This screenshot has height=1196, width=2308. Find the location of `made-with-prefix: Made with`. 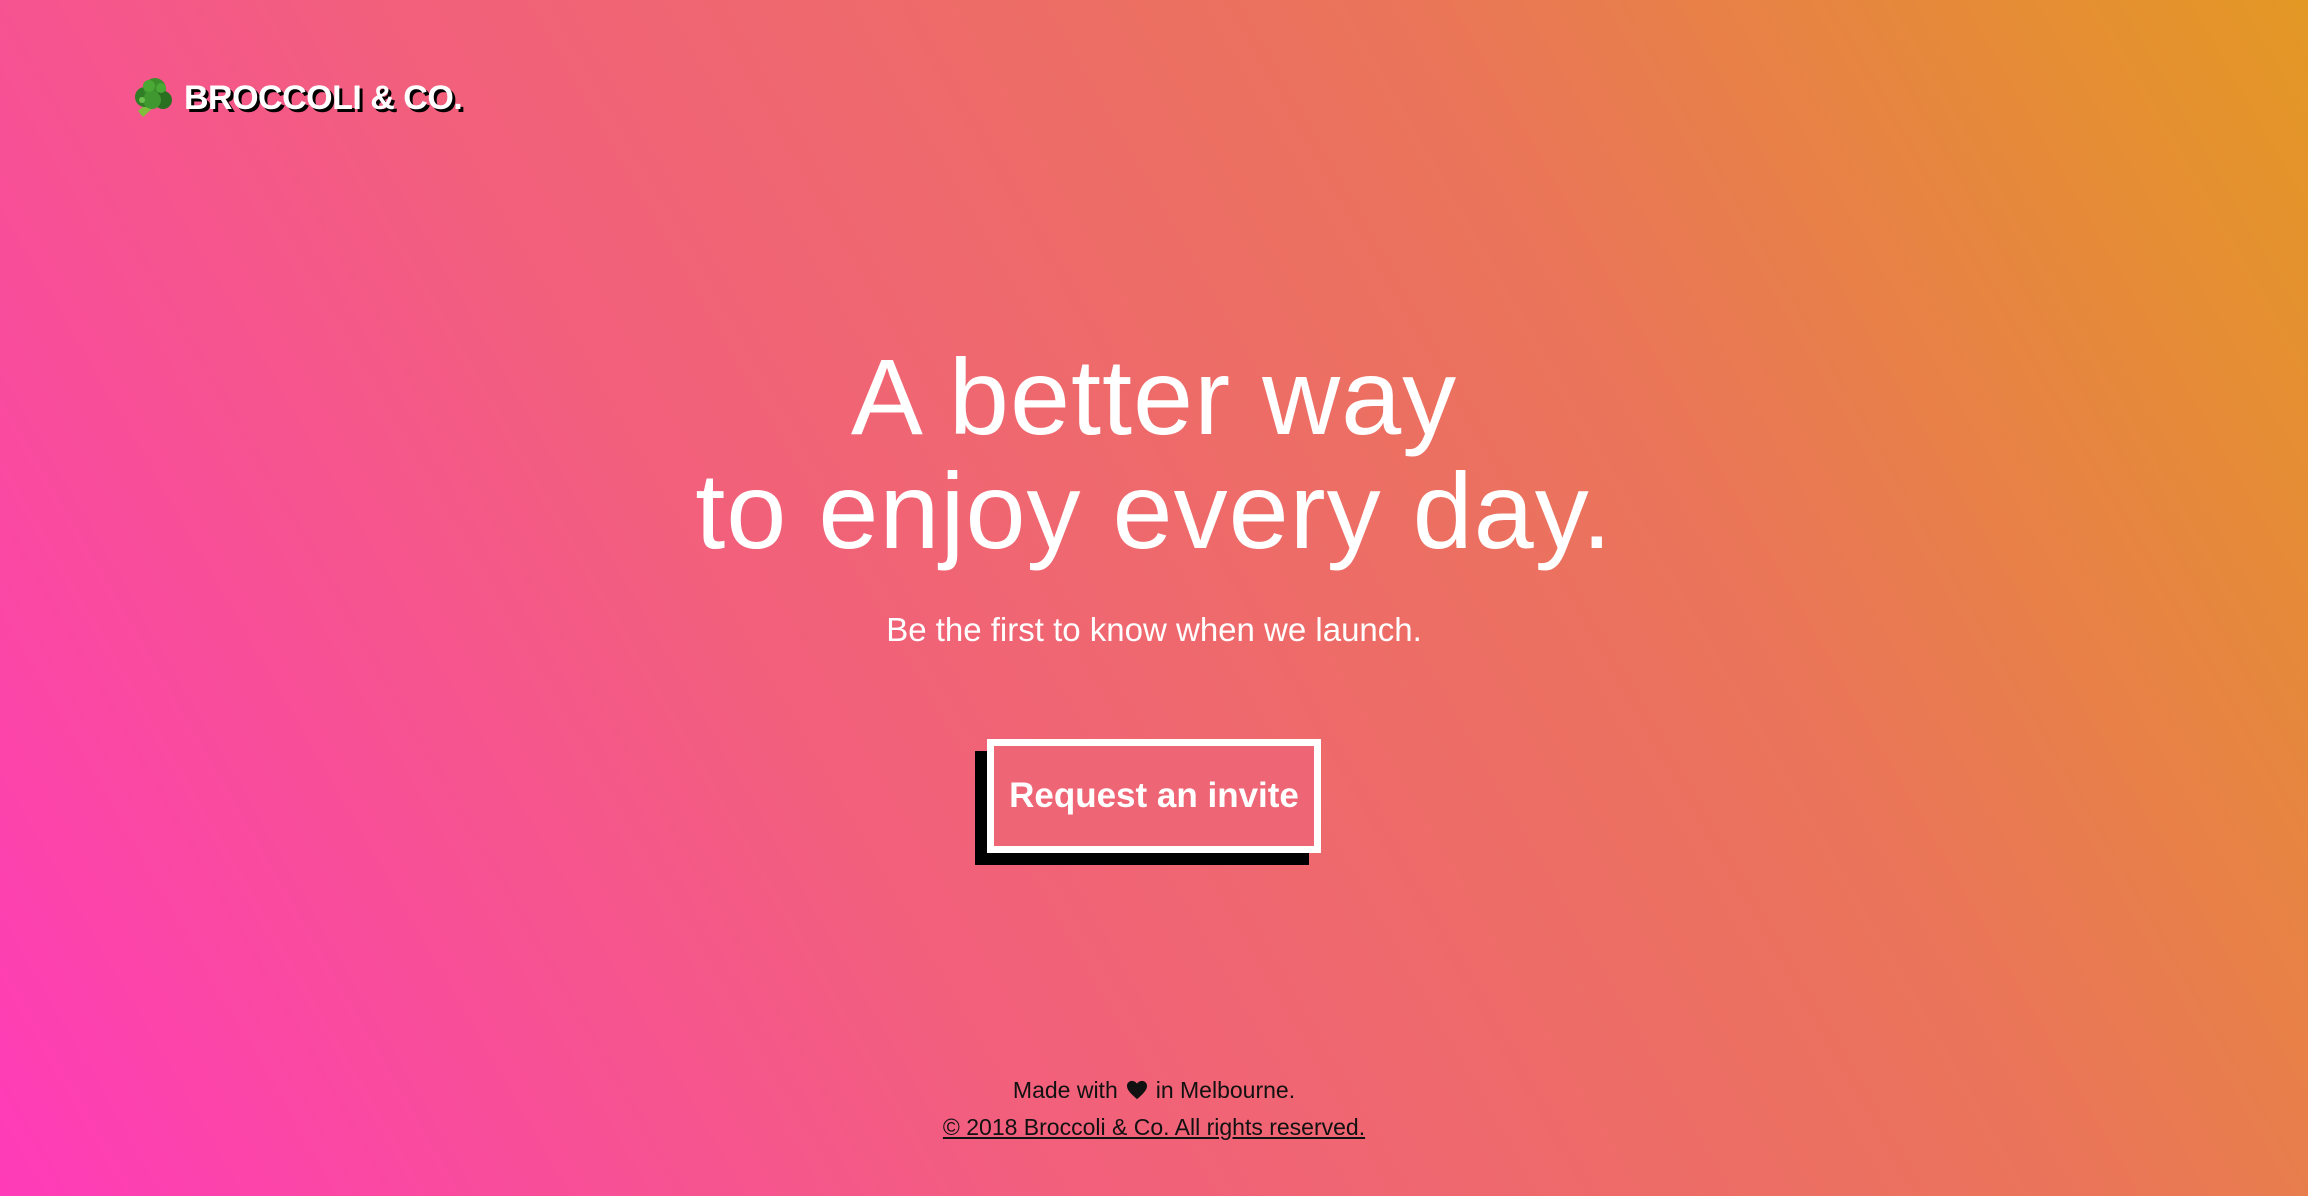

made-with-prefix: Made with is located at coordinates (1065, 1089).